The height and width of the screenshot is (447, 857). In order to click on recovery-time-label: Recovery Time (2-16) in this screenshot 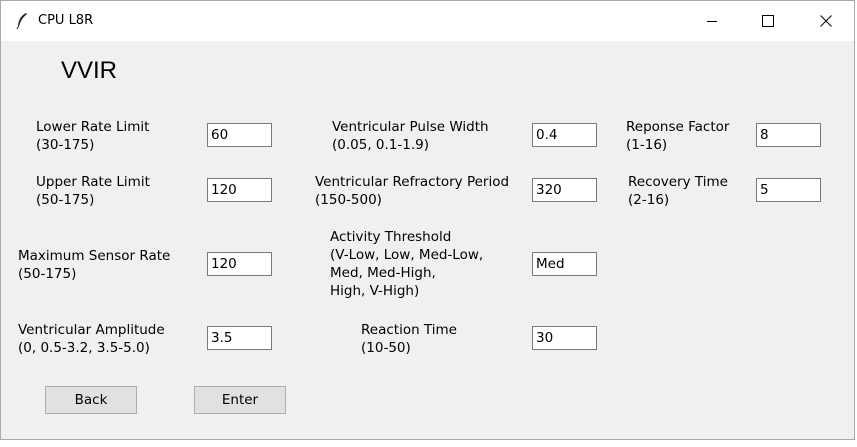, I will do `click(678, 191)`.